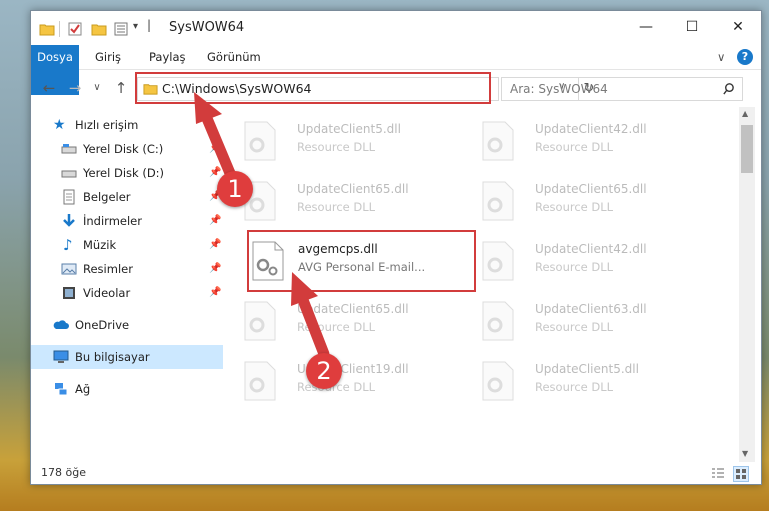 This screenshot has width=769, height=511. I want to click on help-icon: ?, so click(745, 57).